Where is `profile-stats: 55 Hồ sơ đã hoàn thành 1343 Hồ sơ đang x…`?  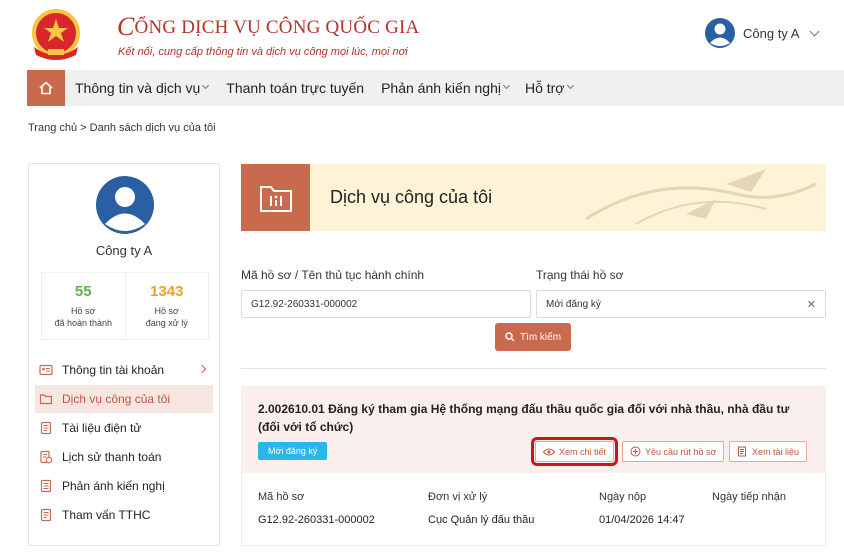
profile-stats: 55 Hồ sơ đã hoàn thành 1343 Hồ sơ đang x… is located at coordinates (125, 306).